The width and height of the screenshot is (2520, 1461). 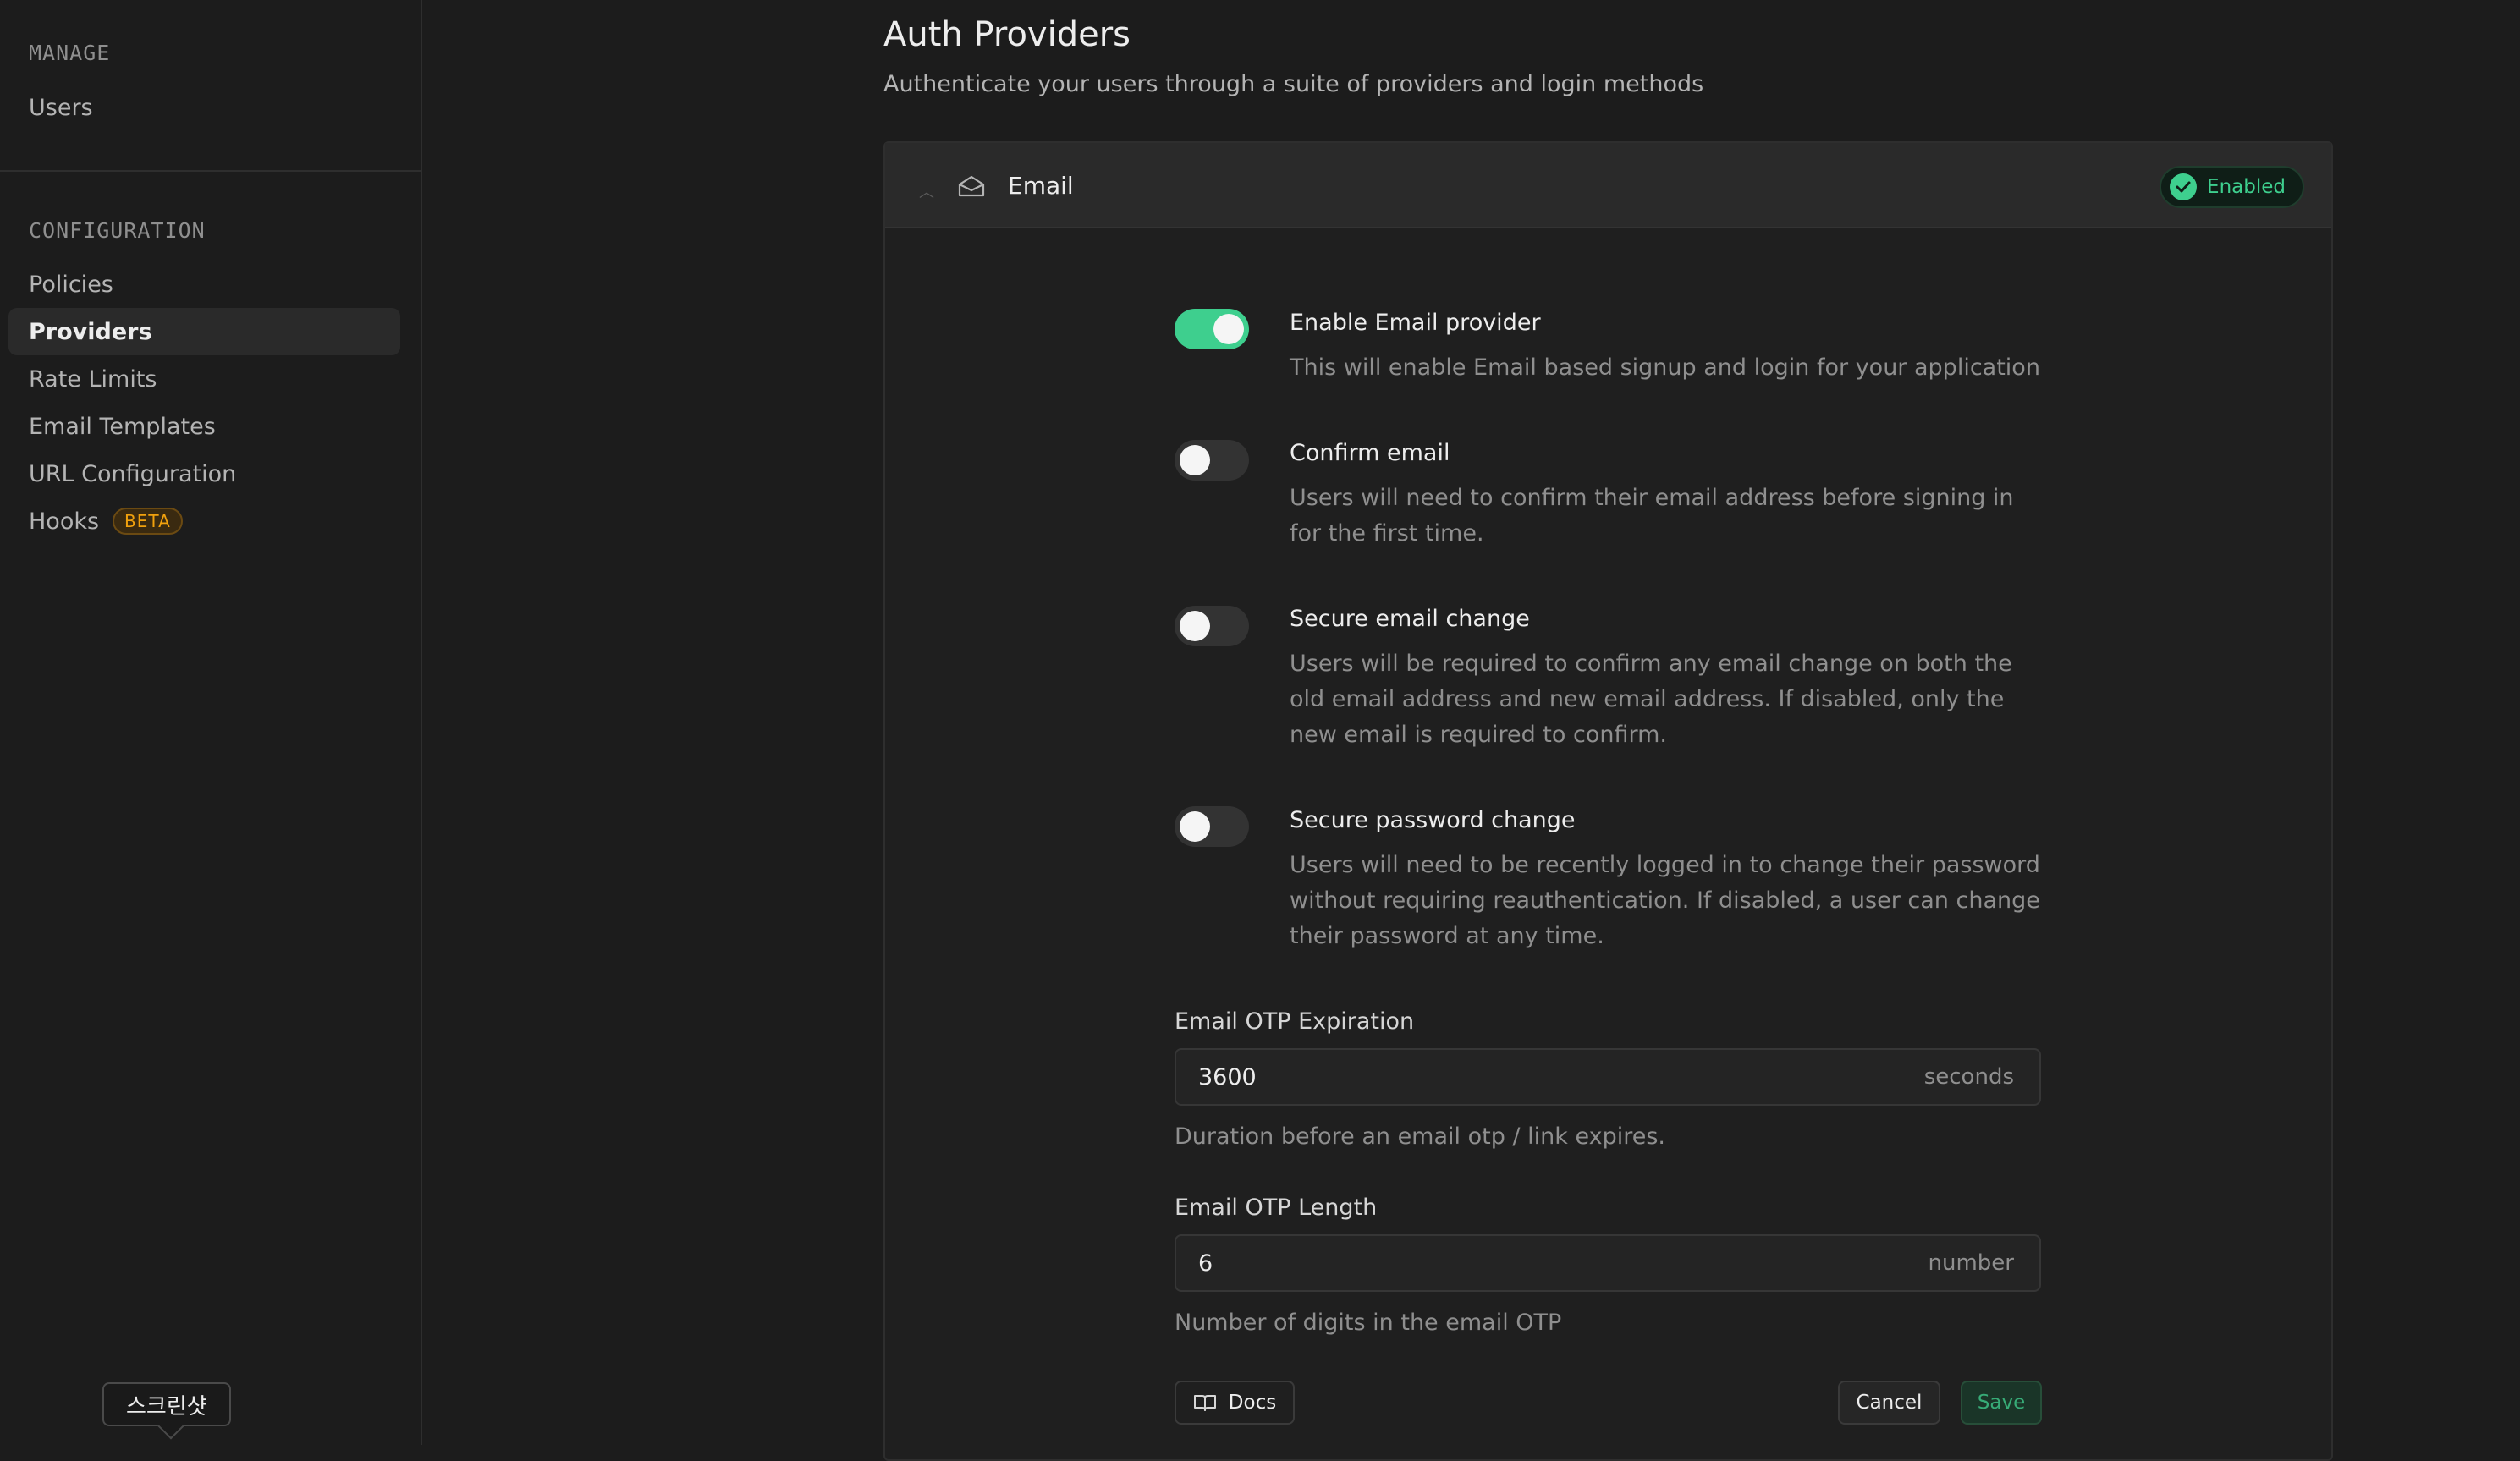 What do you see at coordinates (971, 186) in the screenshot?
I see `mail-open-icon` at bounding box center [971, 186].